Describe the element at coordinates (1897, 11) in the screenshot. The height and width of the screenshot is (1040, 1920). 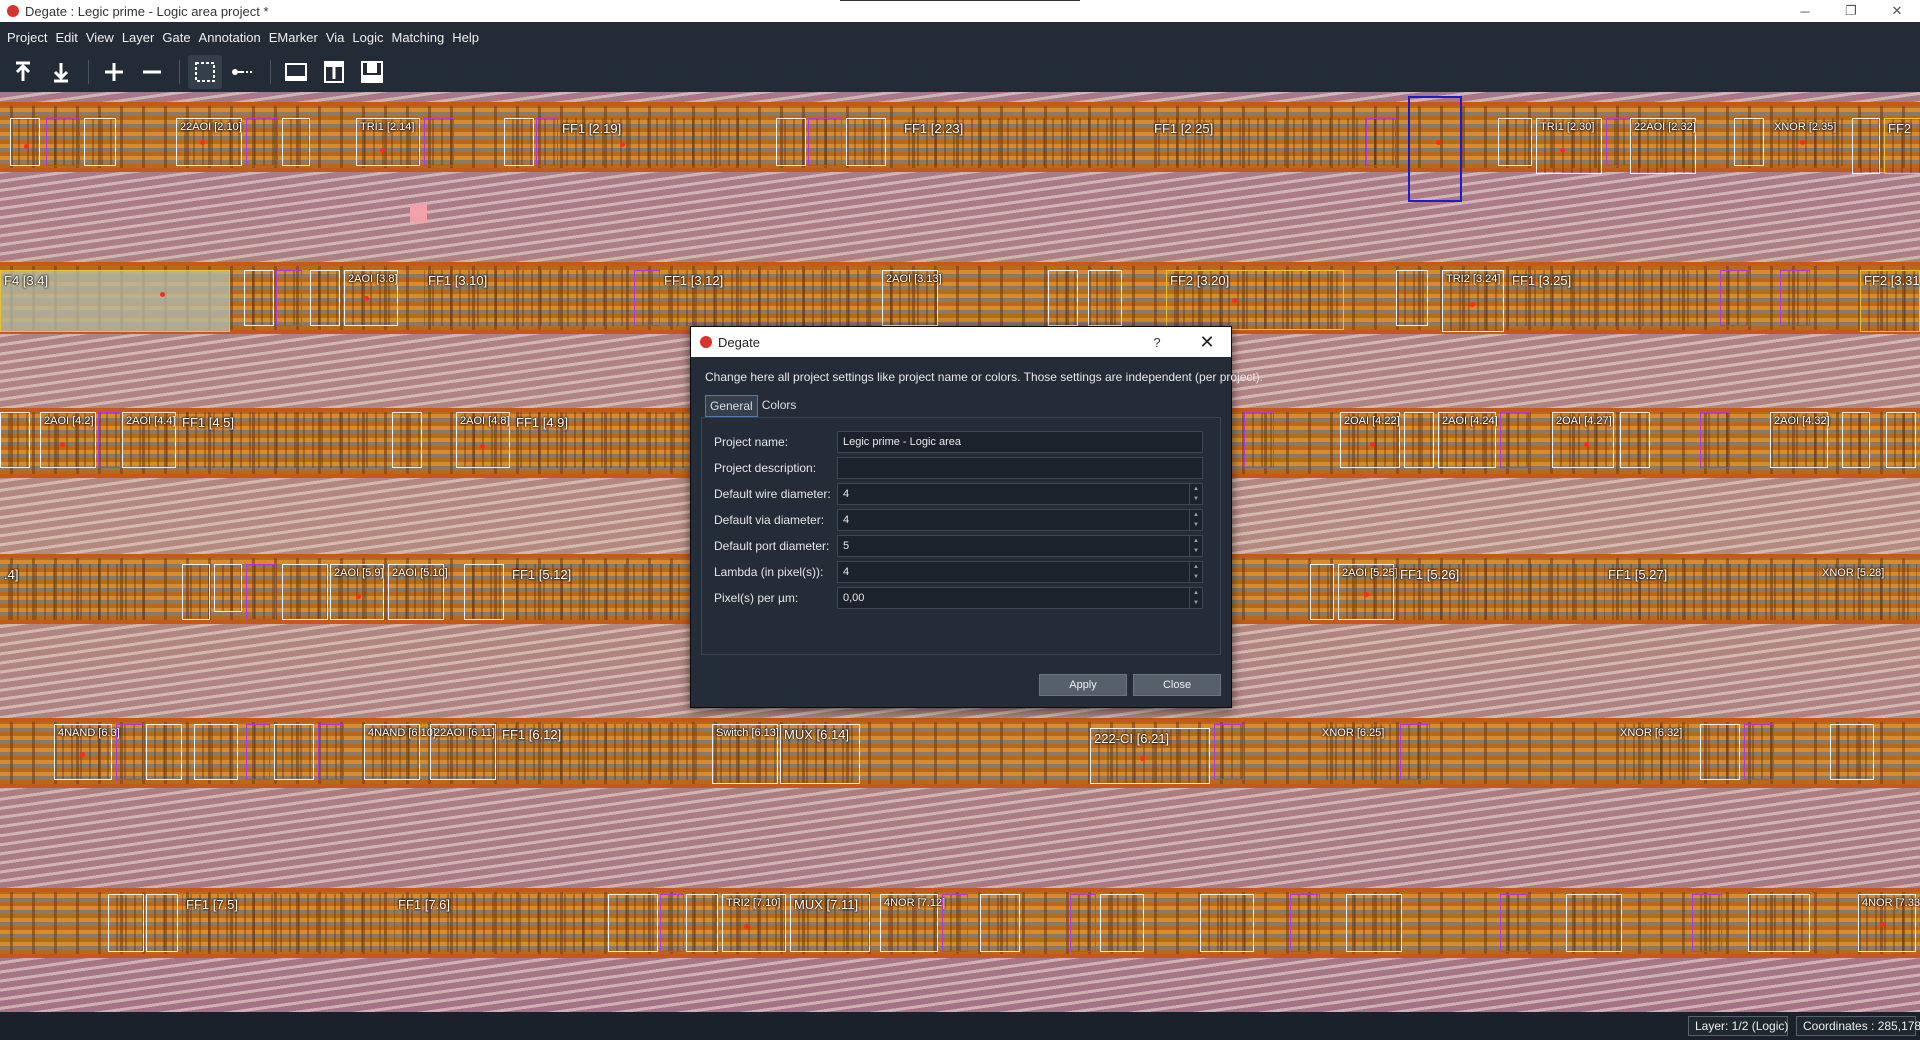
I see `window-close-button: ✕` at that location.